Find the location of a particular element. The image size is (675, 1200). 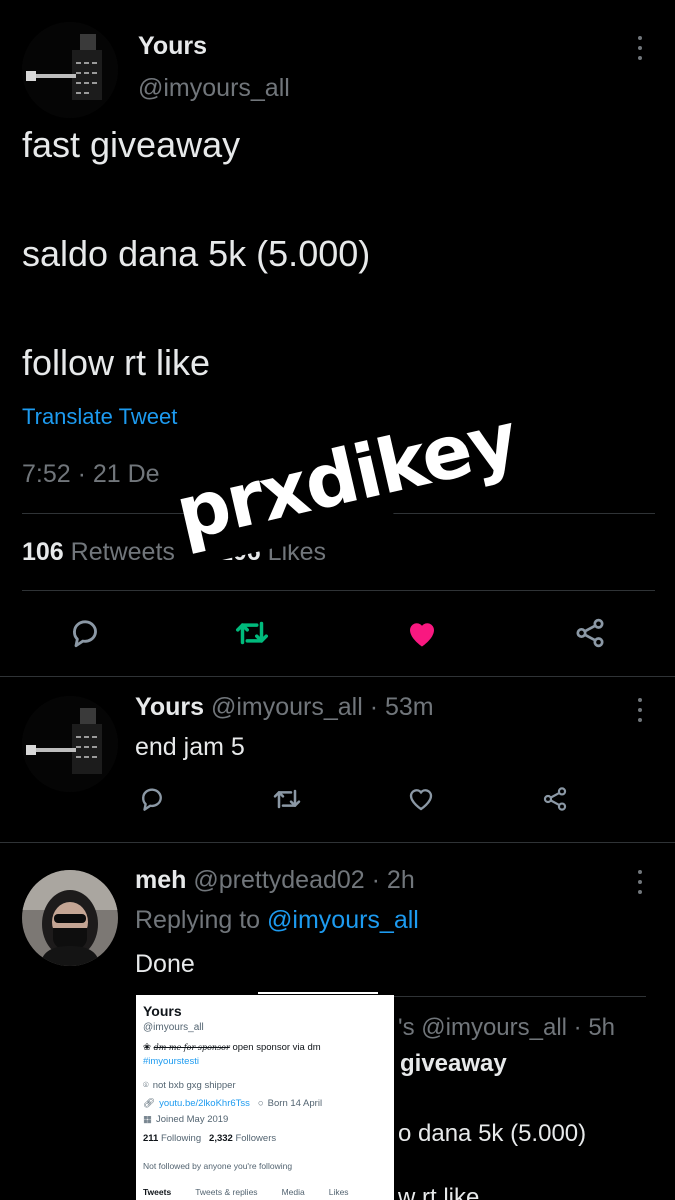

embedded-link: youtu.be/2lkoKhr6Tss is located at coordinates (204, 1103).